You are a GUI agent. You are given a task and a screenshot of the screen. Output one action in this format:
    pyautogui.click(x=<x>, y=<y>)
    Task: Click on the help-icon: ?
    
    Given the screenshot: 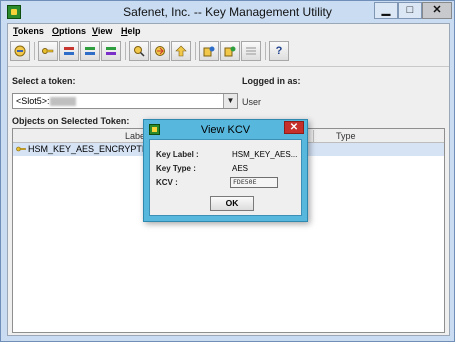 What is the action you would take?
    pyautogui.click(x=279, y=51)
    